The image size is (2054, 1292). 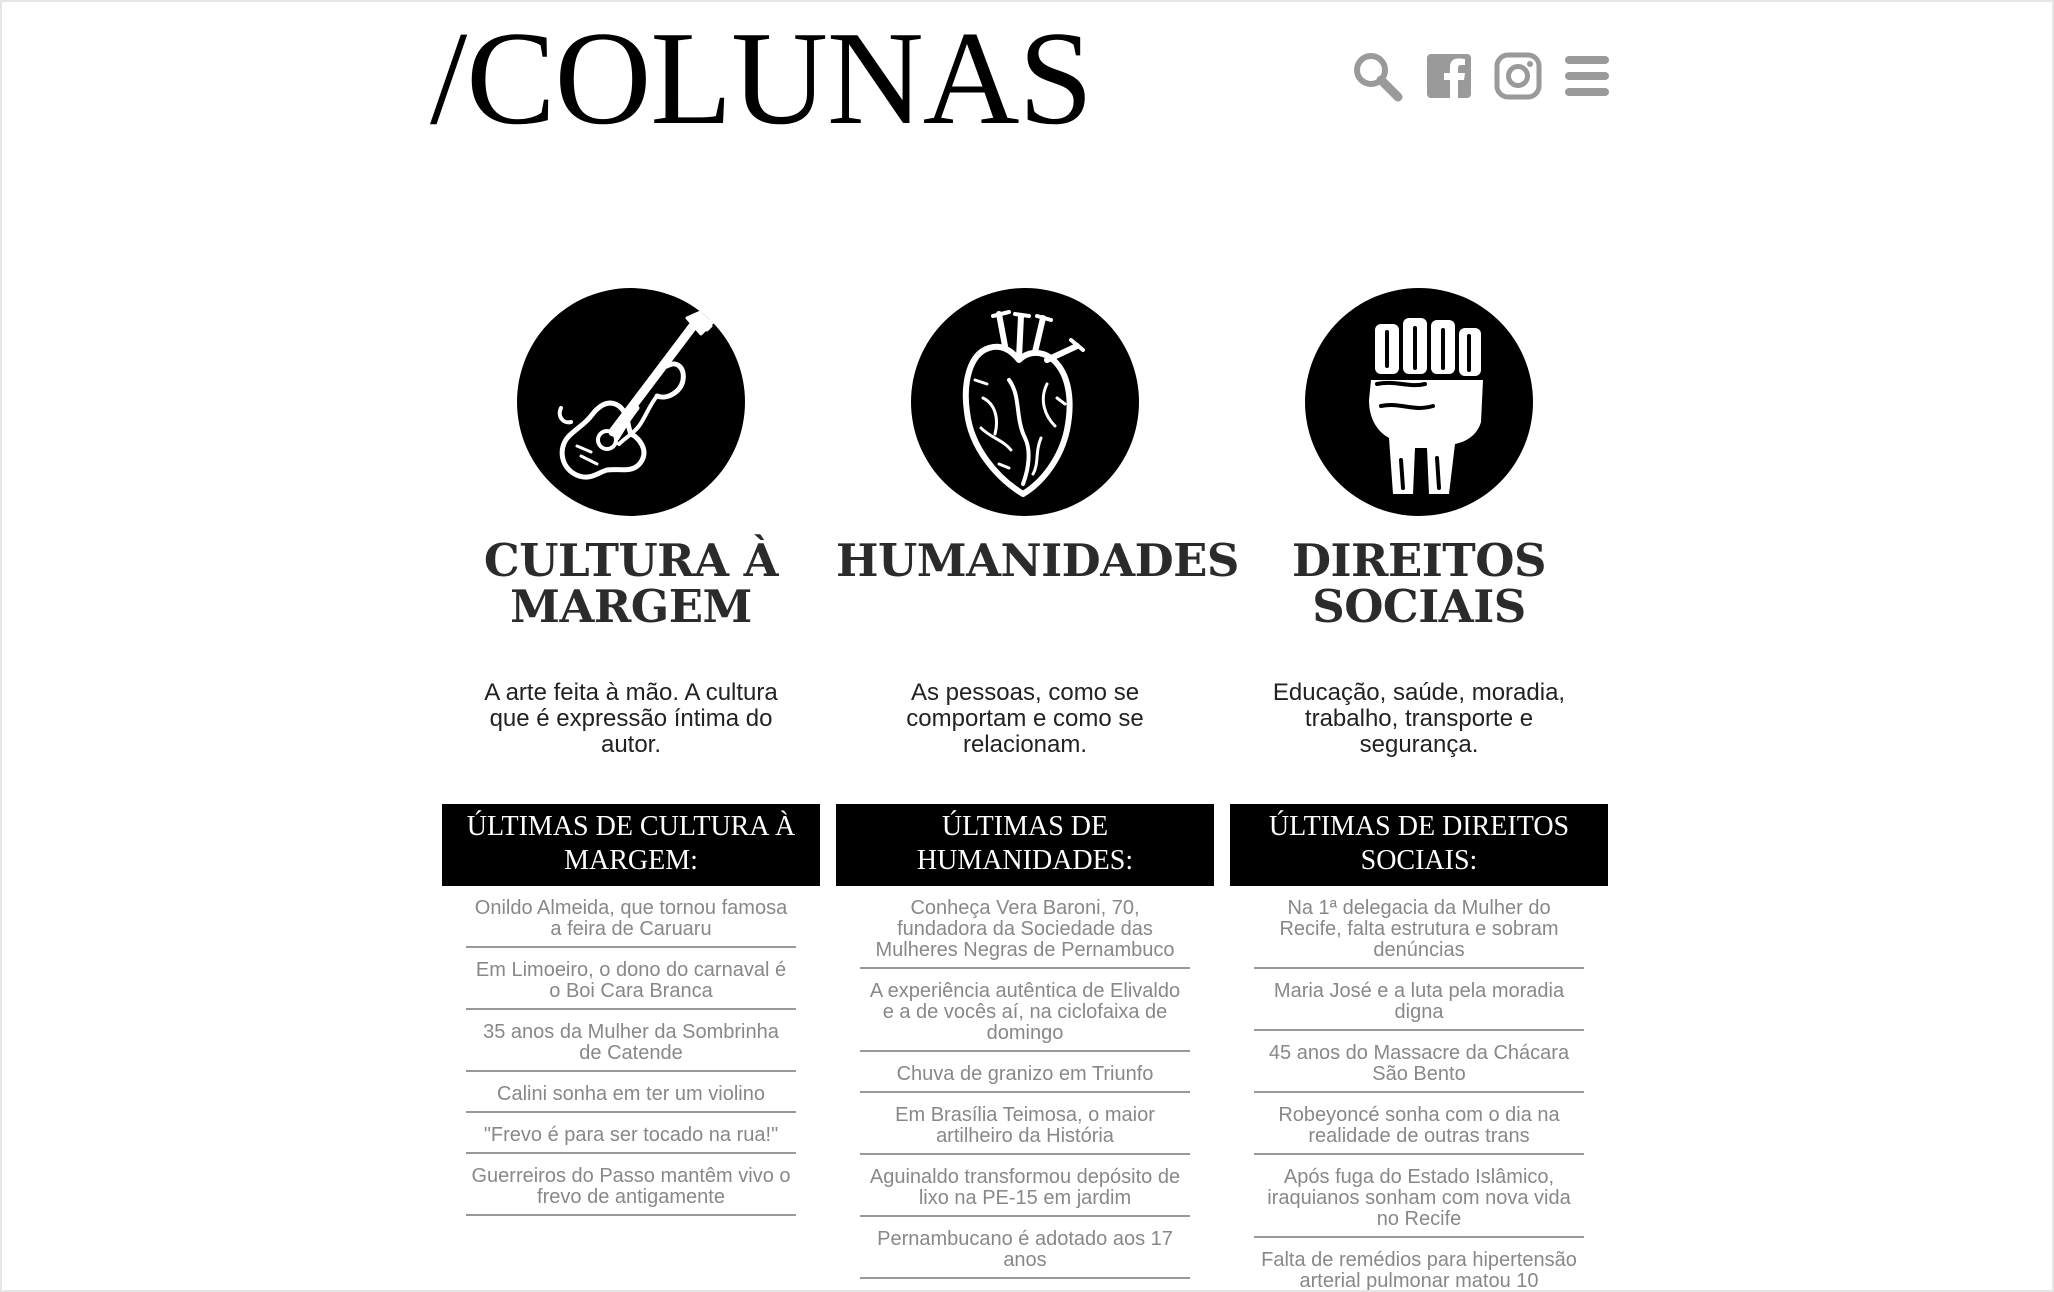 What do you see at coordinates (1025, 1072) in the screenshot?
I see `news-item: Chuva de granizo em Triunfo` at bounding box center [1025, 1072].